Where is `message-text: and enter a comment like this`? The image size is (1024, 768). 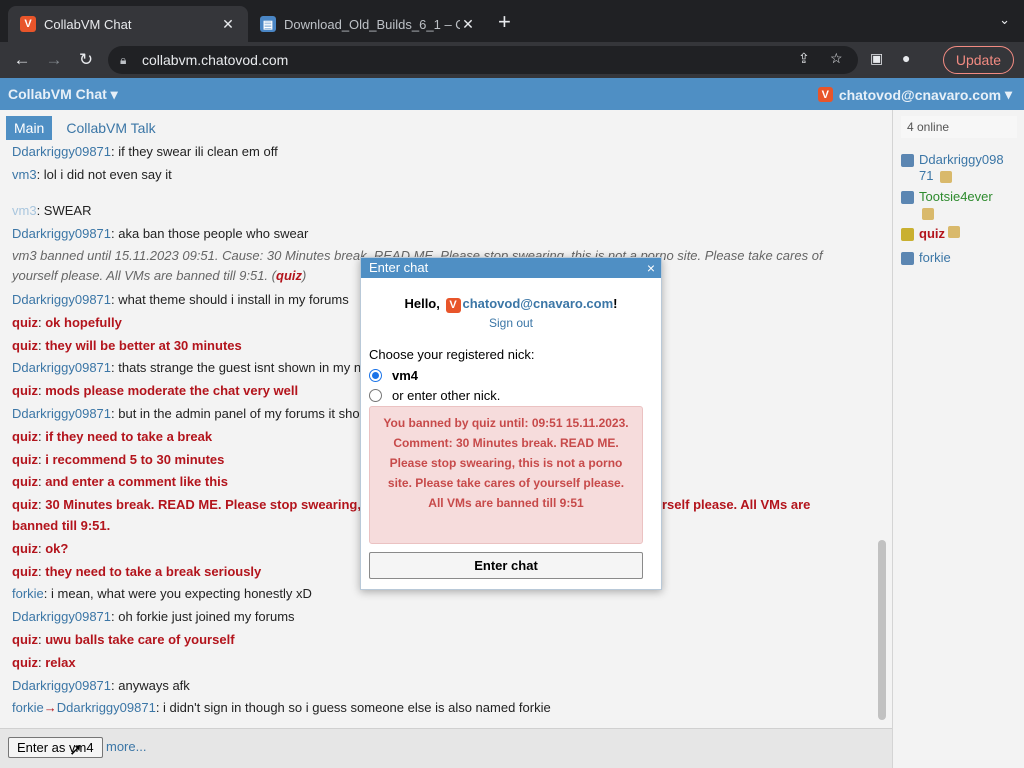
message-text: and enter a comment like this is located at coordinates (137, 481).